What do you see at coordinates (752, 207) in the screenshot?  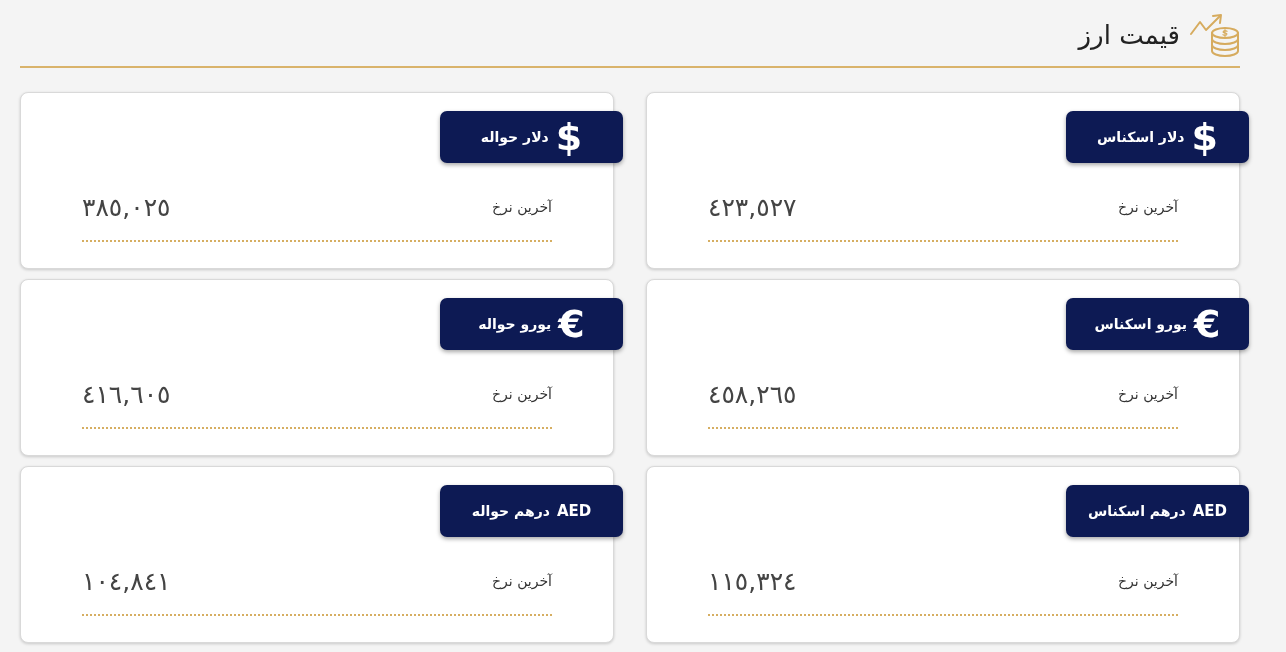 I see `rate-value: ٤٢٣,٥٢٧` at bounding box center [752, 207].